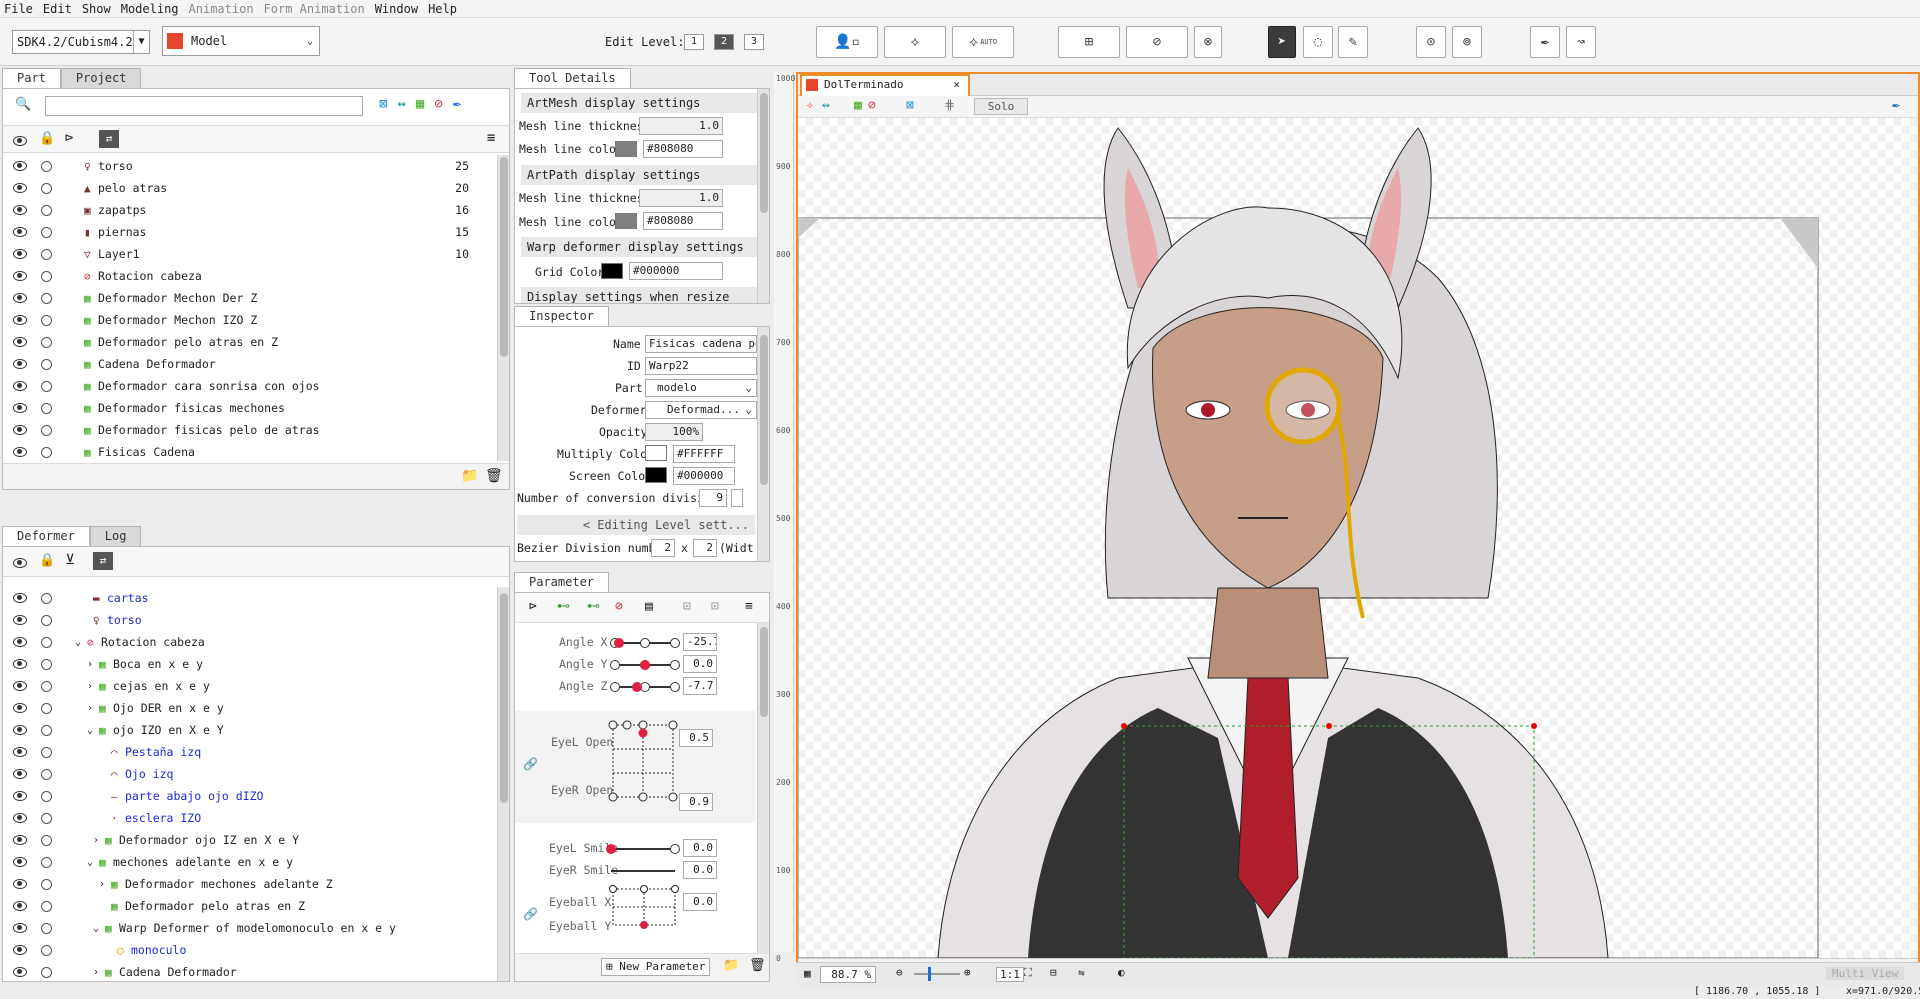 This screenshot has height=999, width=1920. Describe the element at coordinates (656, 453) in the screenshot. I see `multiply-color-swatch` at that location.